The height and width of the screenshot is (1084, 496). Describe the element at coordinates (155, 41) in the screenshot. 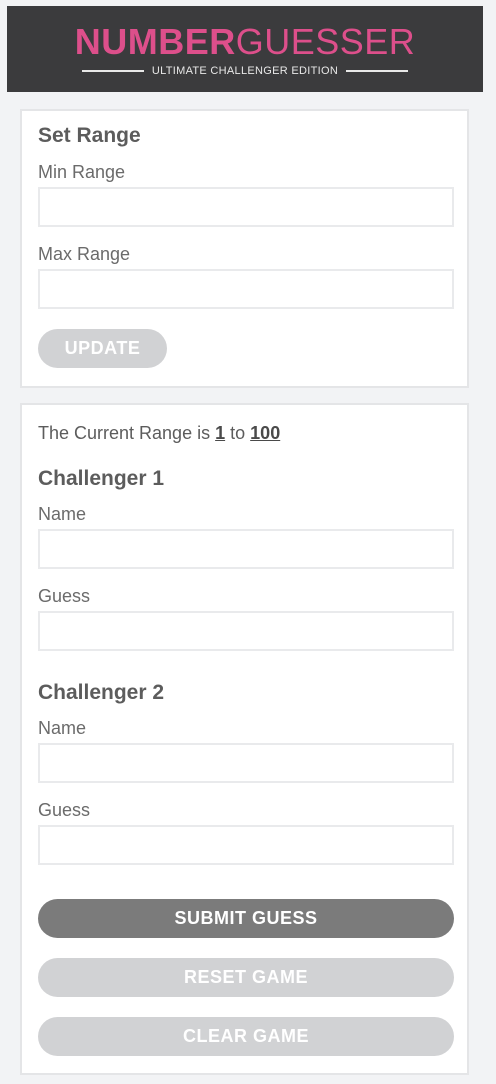

I see `logo-number-text: NUMBER` at that location.